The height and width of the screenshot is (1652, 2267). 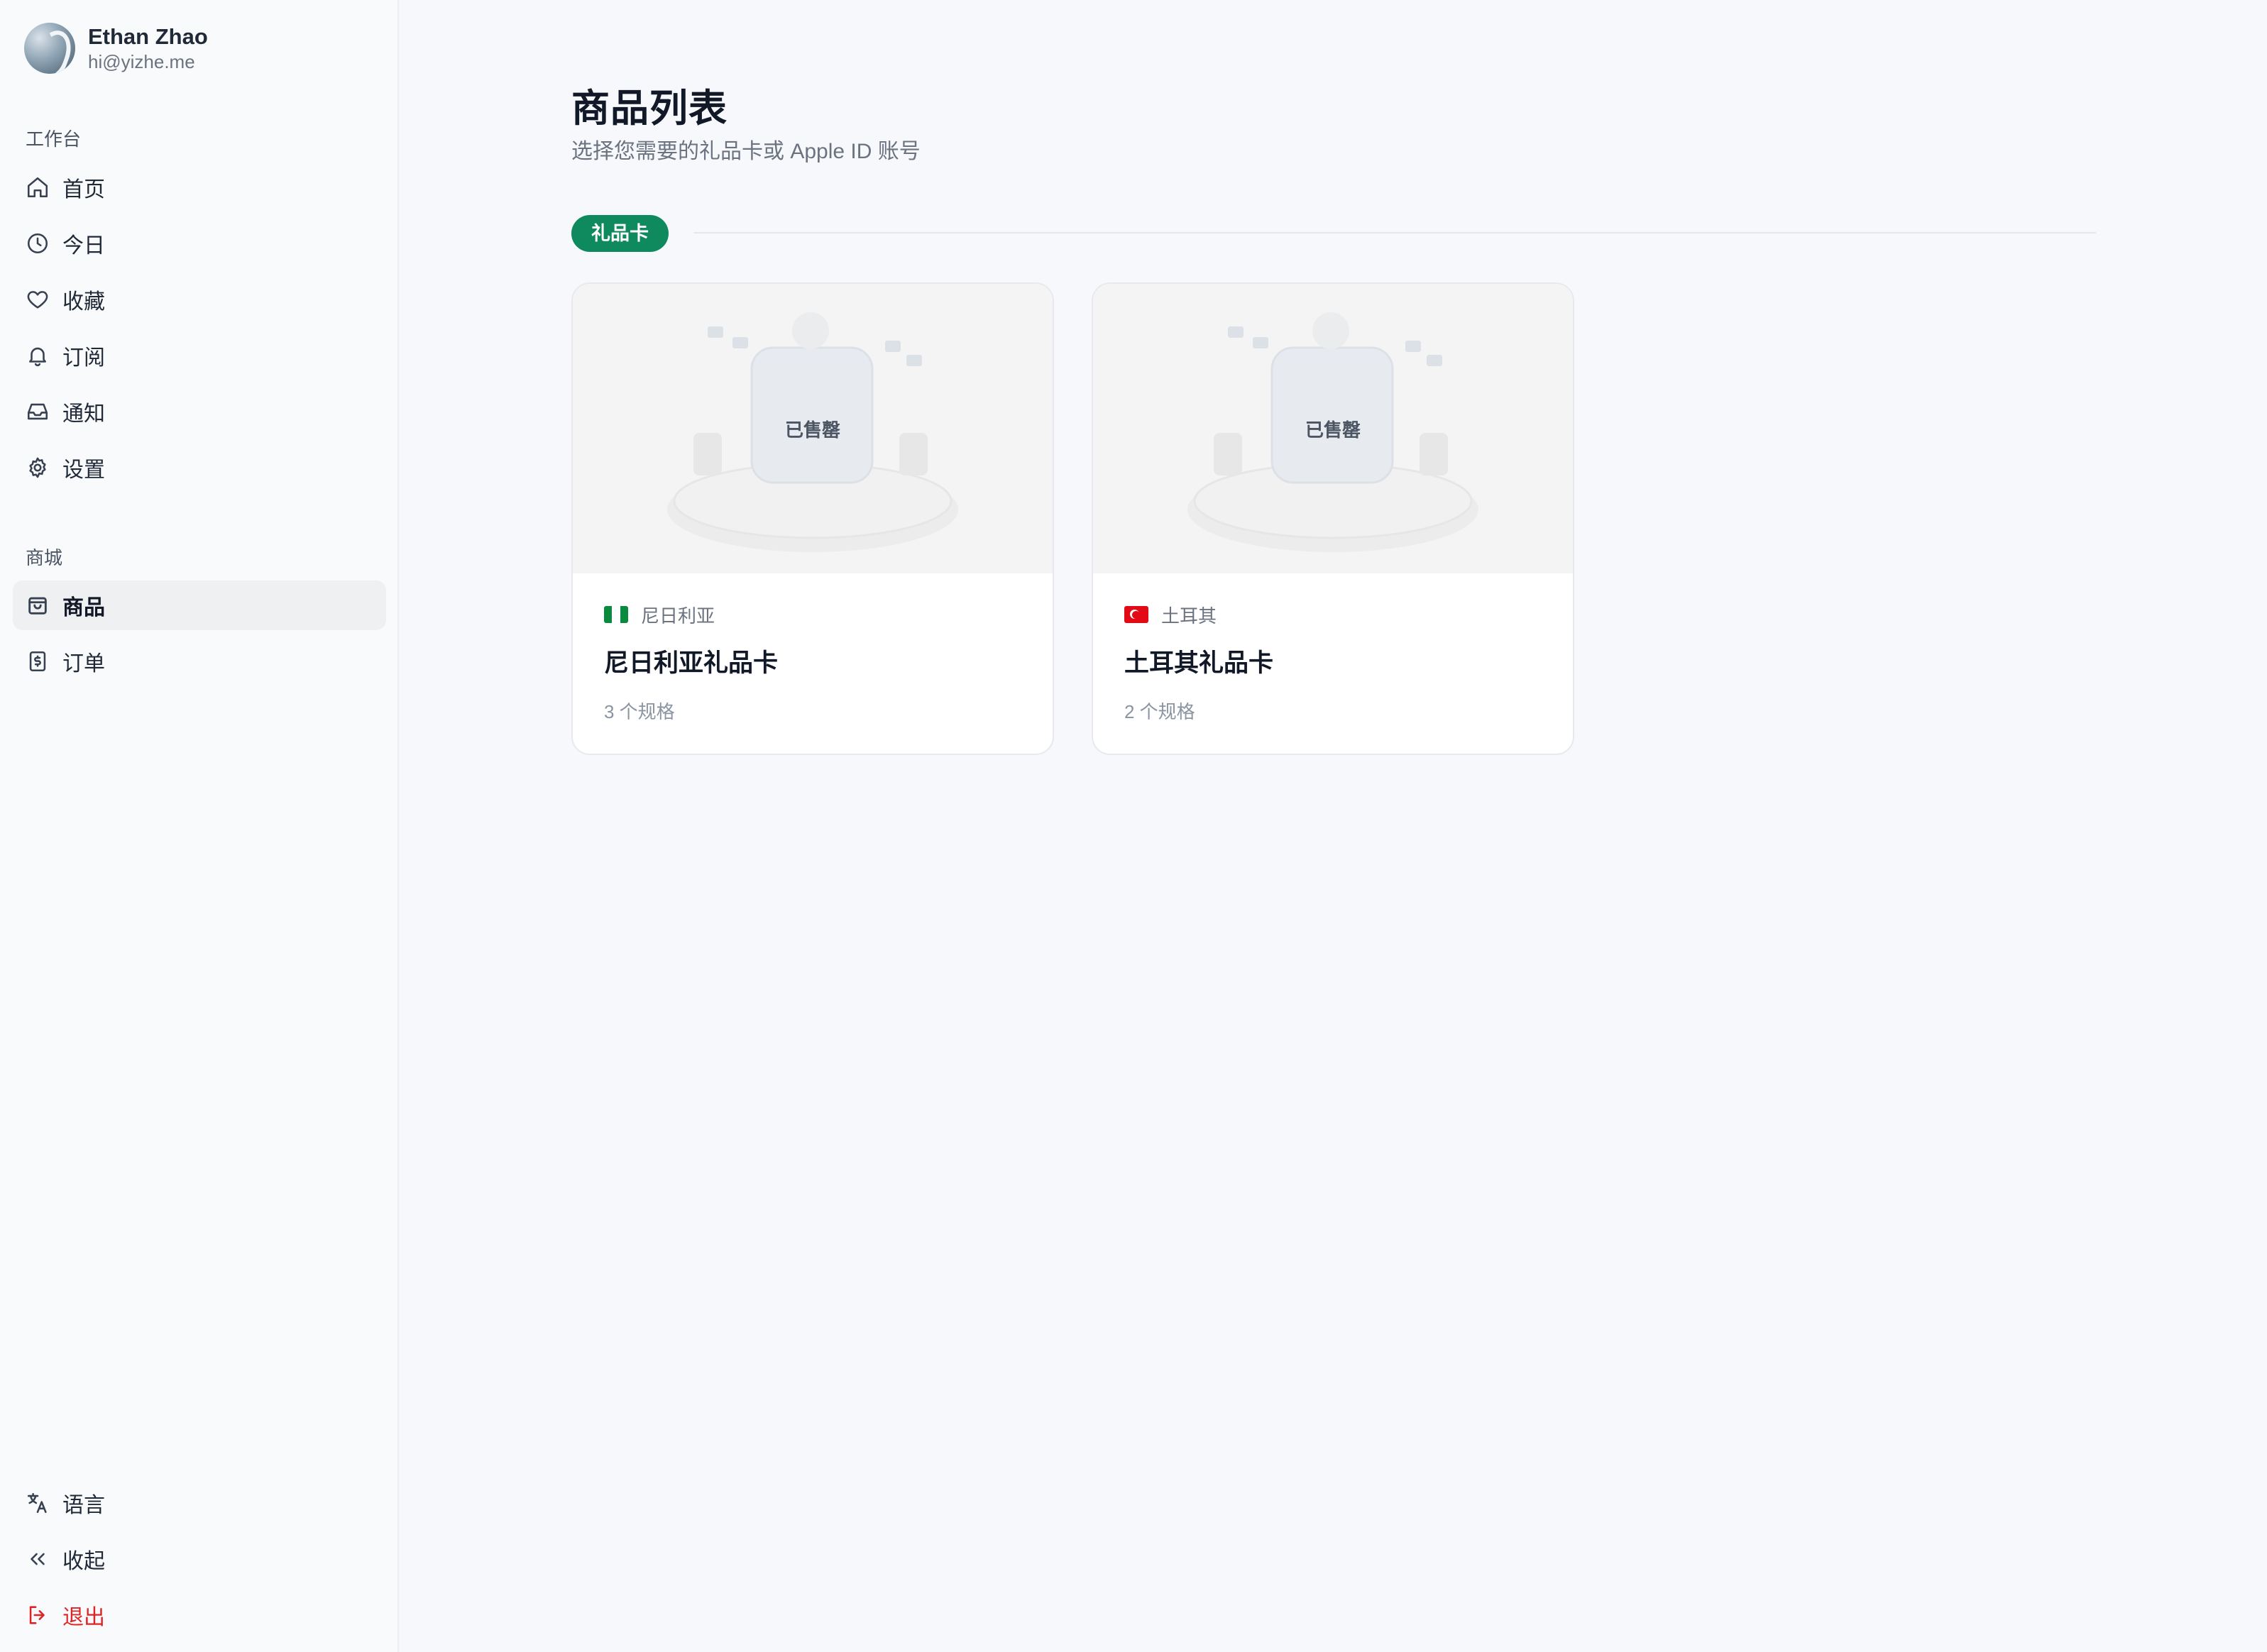 I want to click on translate-icon, so click(x=38, y=1503).